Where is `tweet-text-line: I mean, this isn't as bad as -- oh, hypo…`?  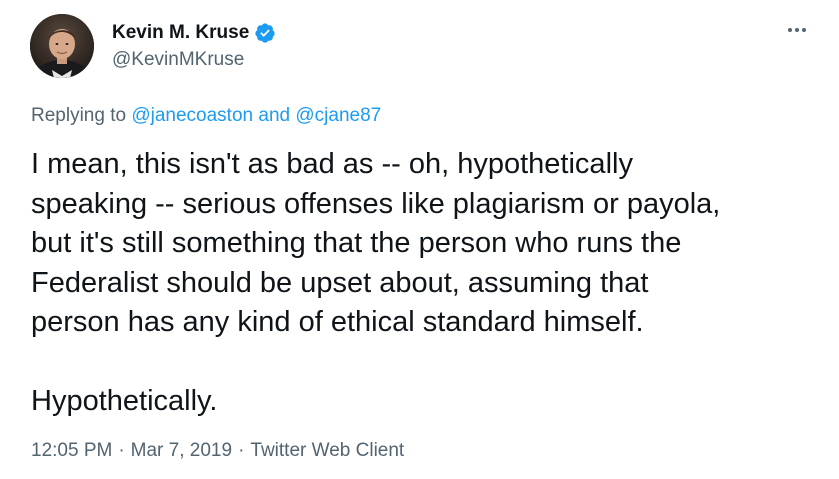
tweet-text-line: I mean, this isn't as bad as -- oh, hypo… is located at coordinates (332, 164).